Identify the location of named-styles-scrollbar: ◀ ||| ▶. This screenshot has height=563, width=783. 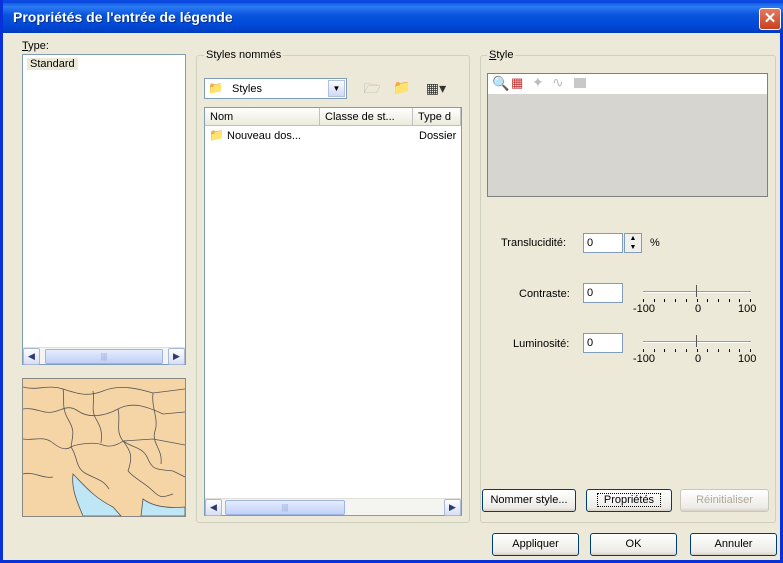
(333, 507).